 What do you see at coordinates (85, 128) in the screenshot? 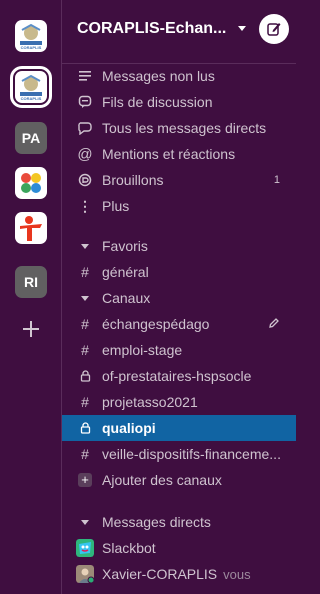
I see `direct-messages-icon` at bounding box center [85, 128].